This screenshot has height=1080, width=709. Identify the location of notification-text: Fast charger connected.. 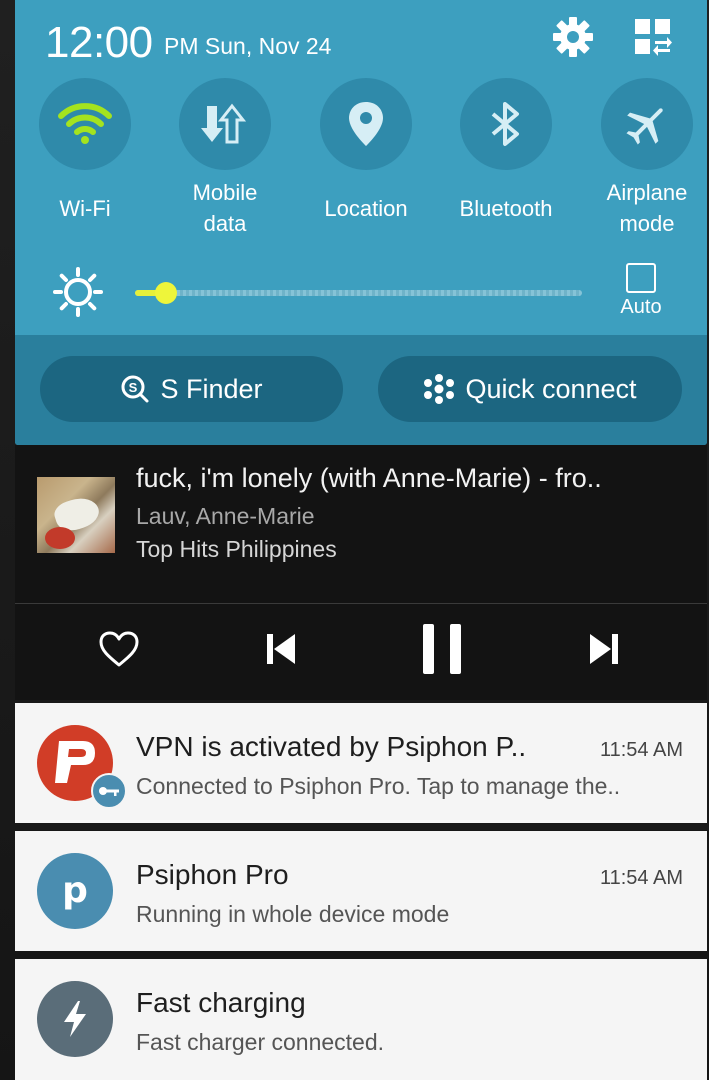
(260, 1042).